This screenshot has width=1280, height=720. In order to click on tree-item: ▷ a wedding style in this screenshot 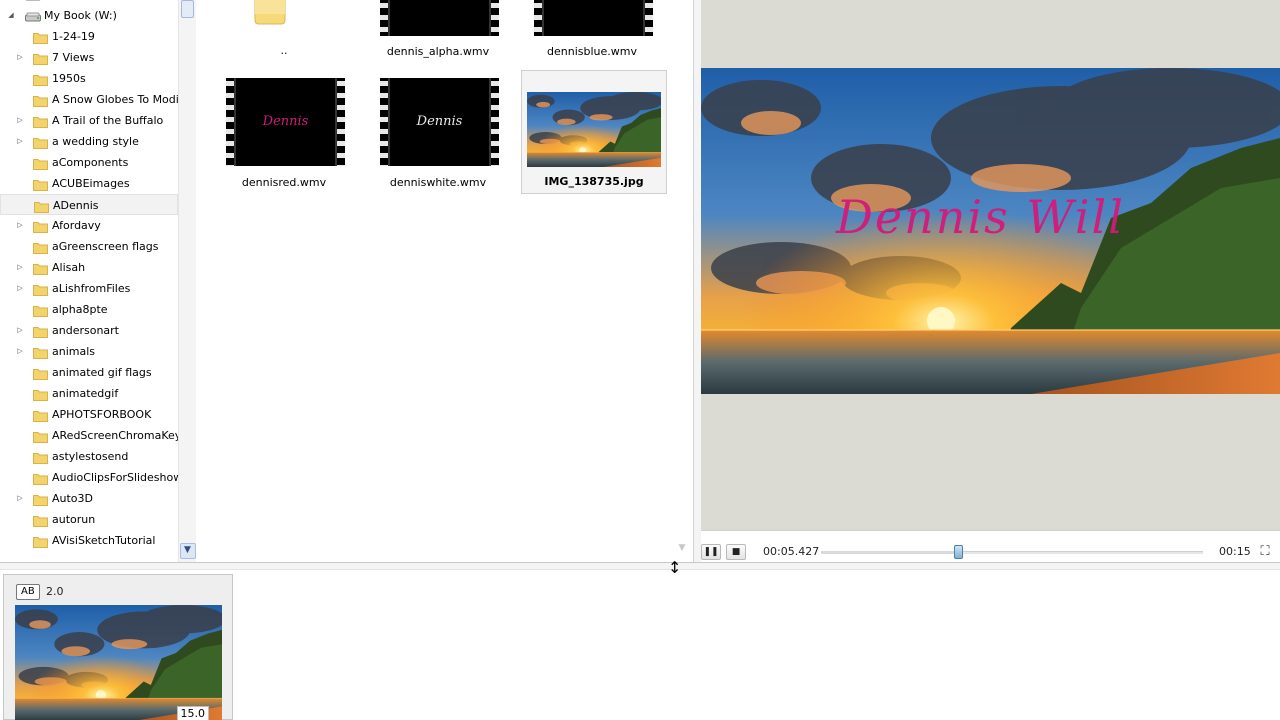, I will do `click(89, 141)`.